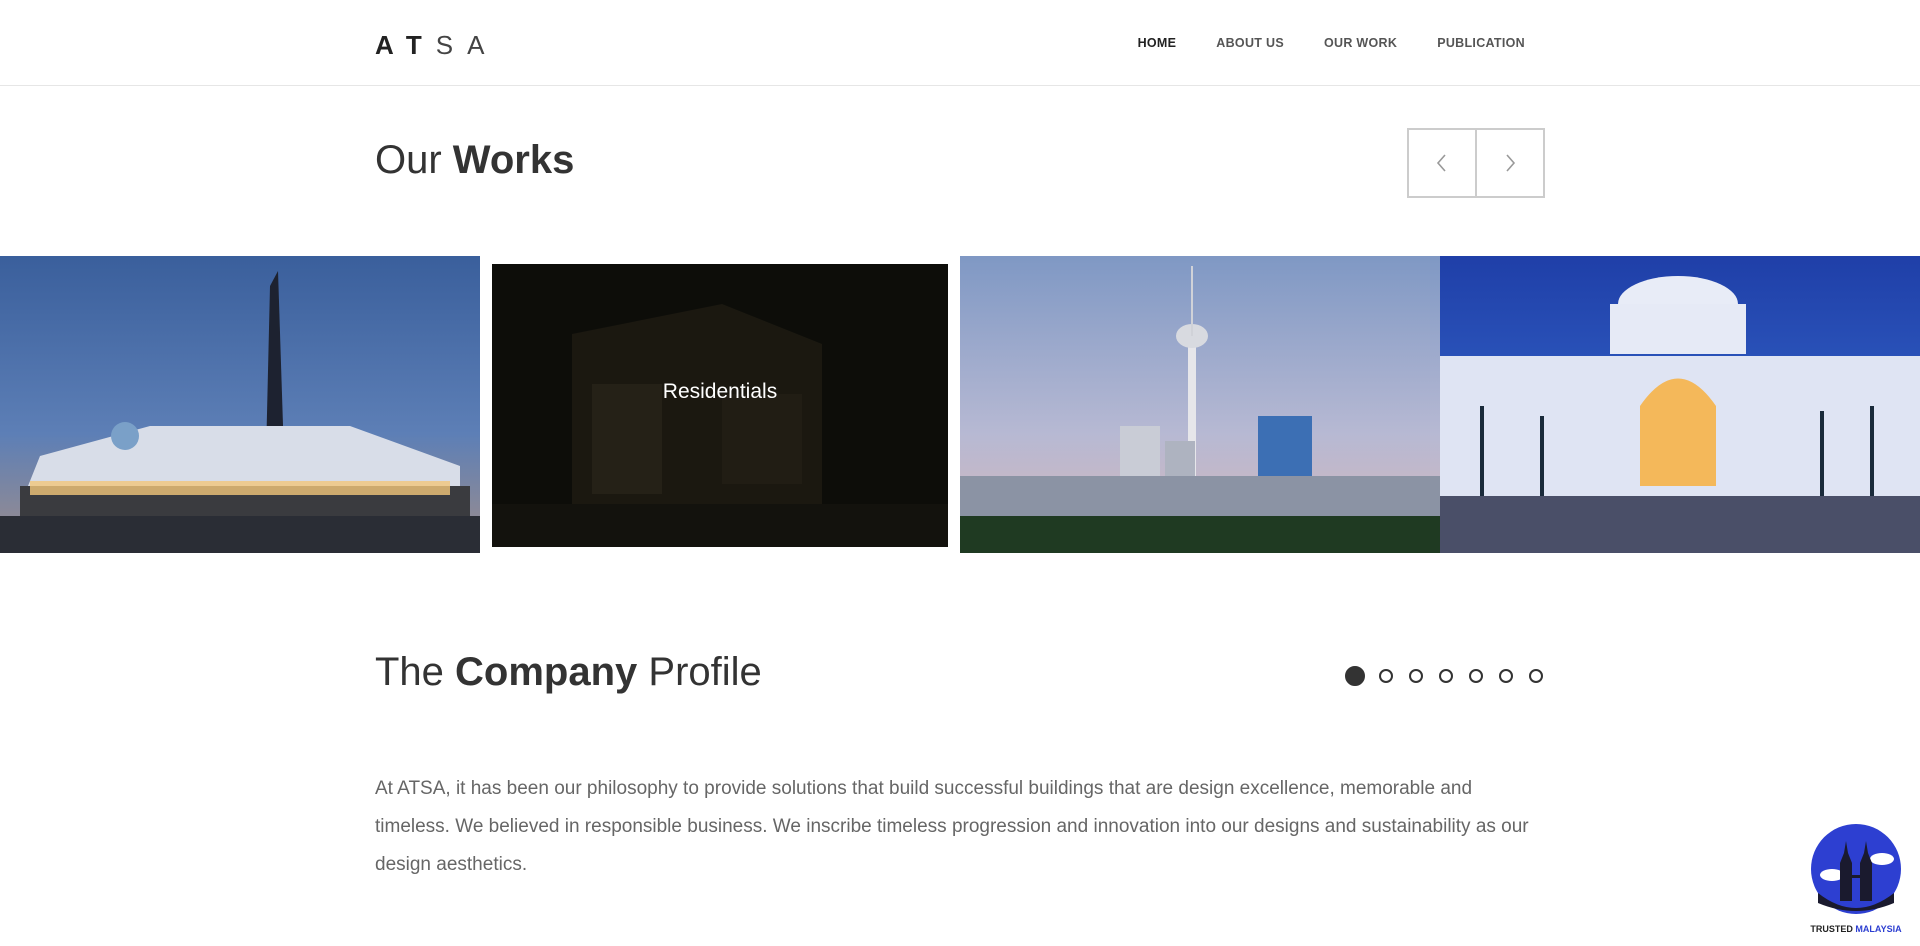 This screenshot has height=946, width=1920. I want to click on badge-label: TRUSTED MALAYSIA, so click(1856, 929).